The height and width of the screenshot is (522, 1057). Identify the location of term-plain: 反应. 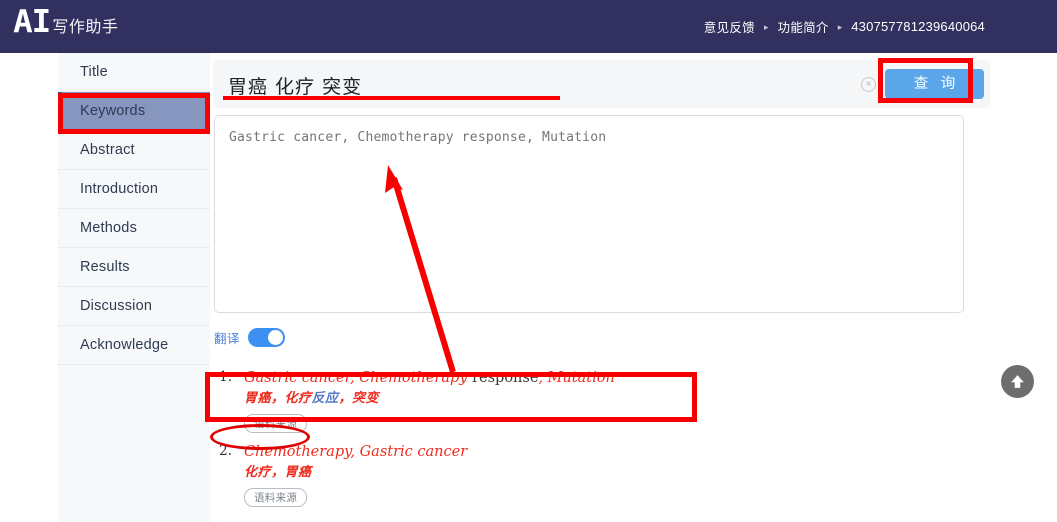
(325, 398).